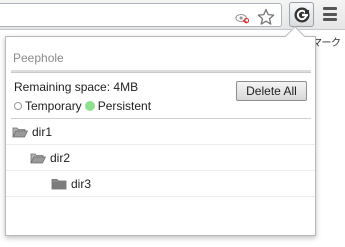 This screenshot has height=247, width=345. Describe the element at coordinates (38, 58) in the screenshot. I see `popup-title: Peephole` at that location.